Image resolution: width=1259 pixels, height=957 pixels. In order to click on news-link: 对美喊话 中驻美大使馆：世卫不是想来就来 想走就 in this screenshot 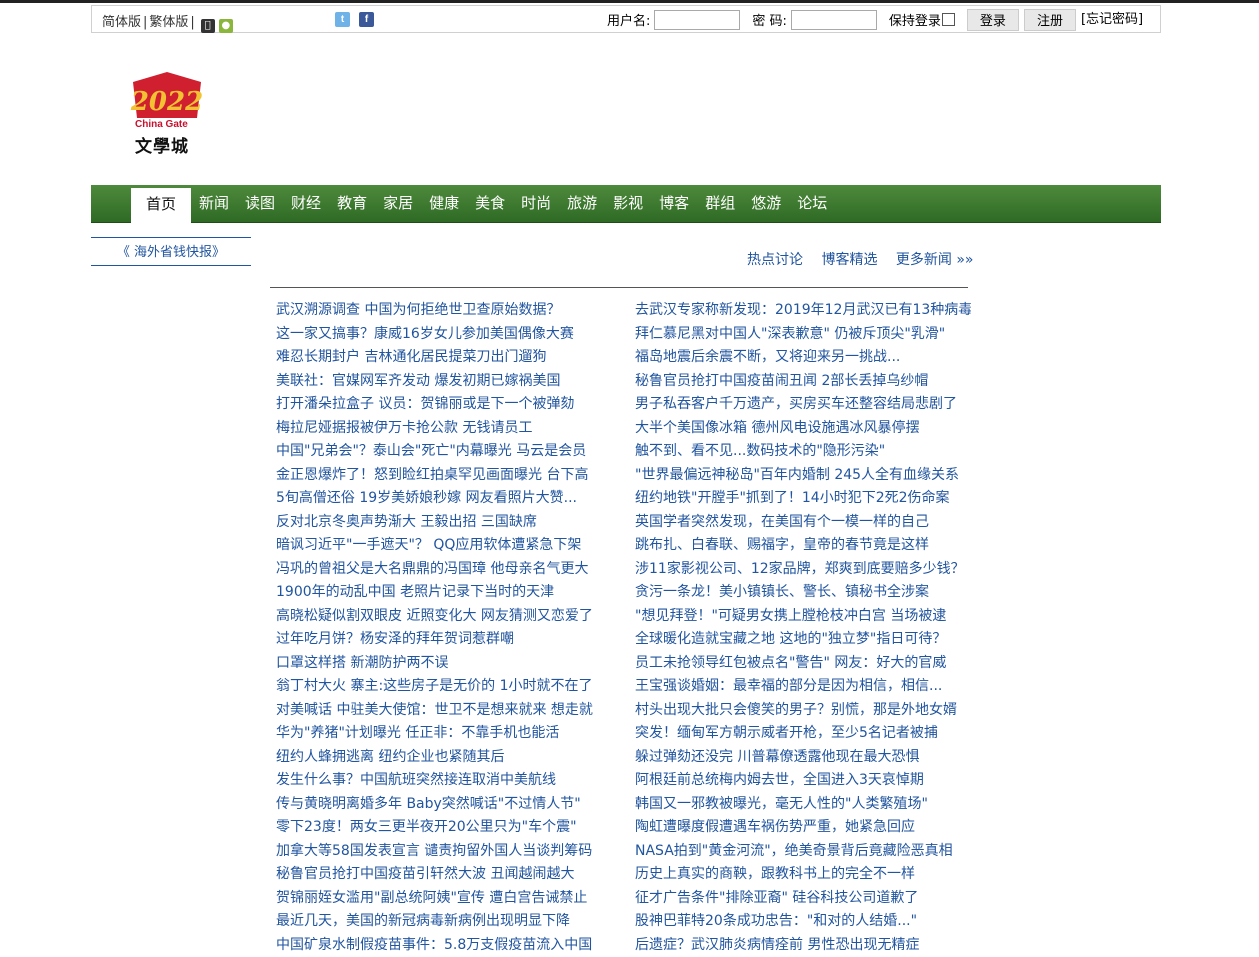, I will do `click(445, 711)`.